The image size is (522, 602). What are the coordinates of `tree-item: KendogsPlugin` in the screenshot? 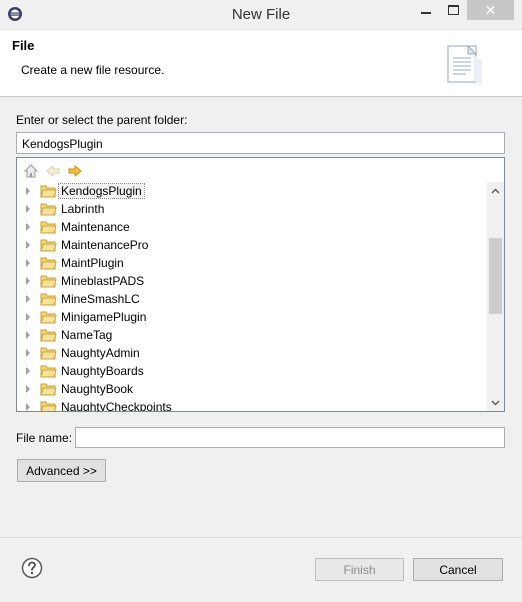 It's located at (252, 191).